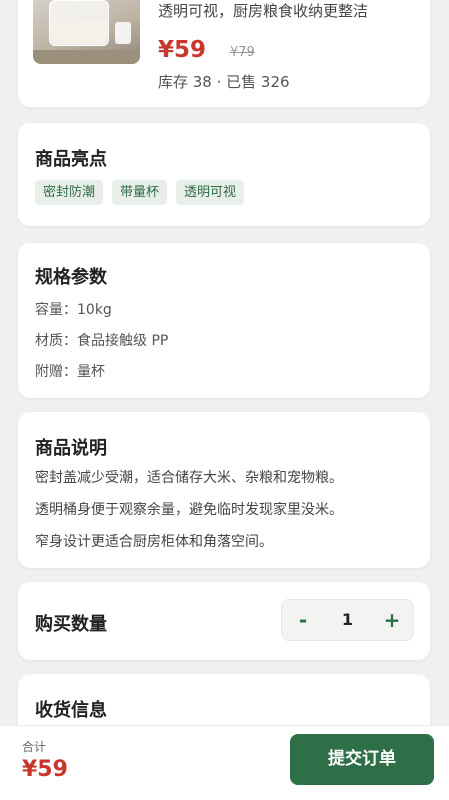  Describe the element at coordinates (69, 192) in the screenshot. I see `highlight-tag: 密封防潮` at that location.